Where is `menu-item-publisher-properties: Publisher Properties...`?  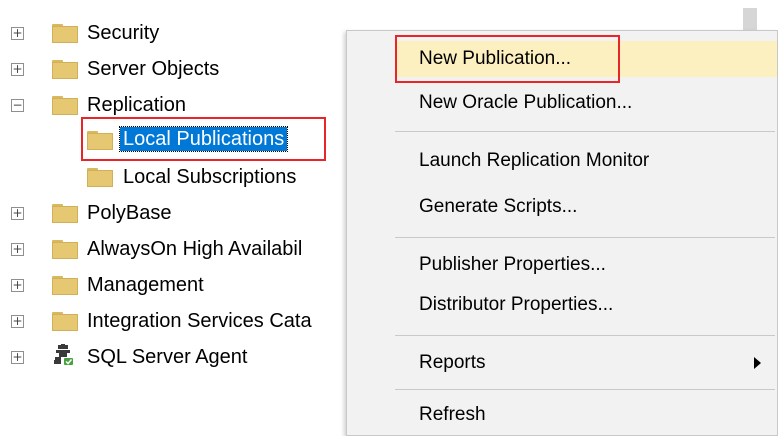
menu-item-publisher-properties: Publisher Properties... is located at coordinates (586, 265).